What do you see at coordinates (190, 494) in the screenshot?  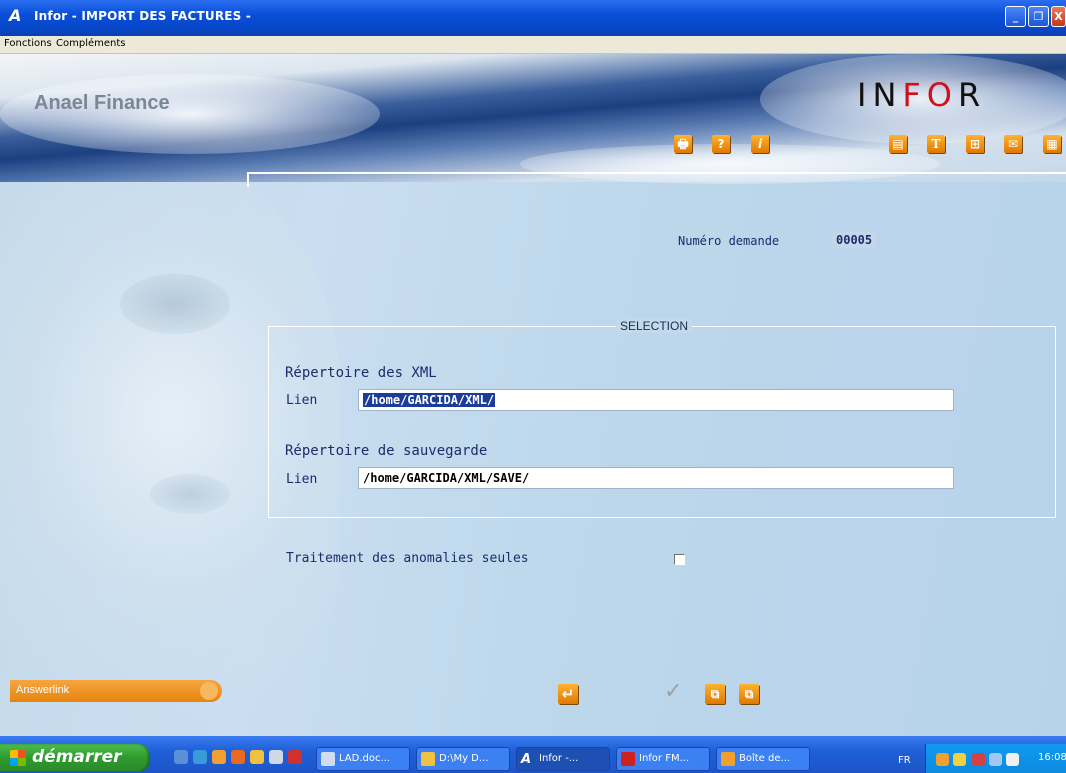 I see `background-portrait-mouth` at bounding box center [190, 494].